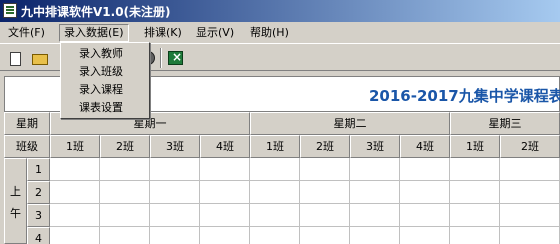 Image resolution: width=560 pixels, height=244 pixels. I want to click on header-day-wed: 星期三, so click(505, 123).